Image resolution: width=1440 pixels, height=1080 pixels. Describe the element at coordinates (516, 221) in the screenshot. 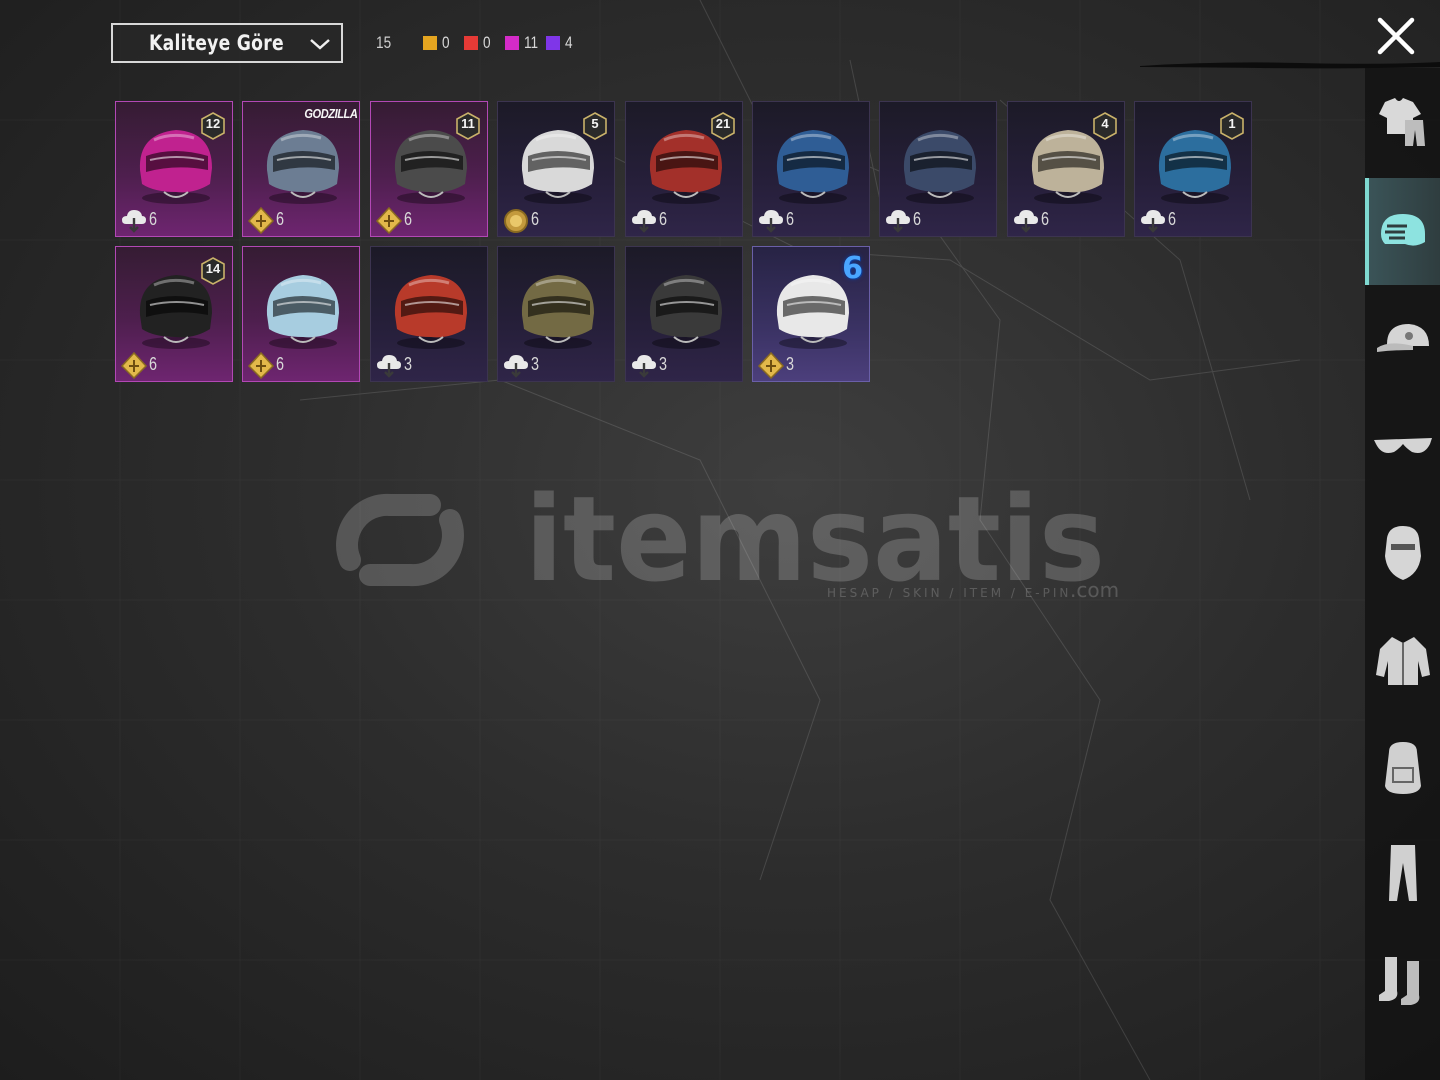

I see `gold-coin-icon` at that location.